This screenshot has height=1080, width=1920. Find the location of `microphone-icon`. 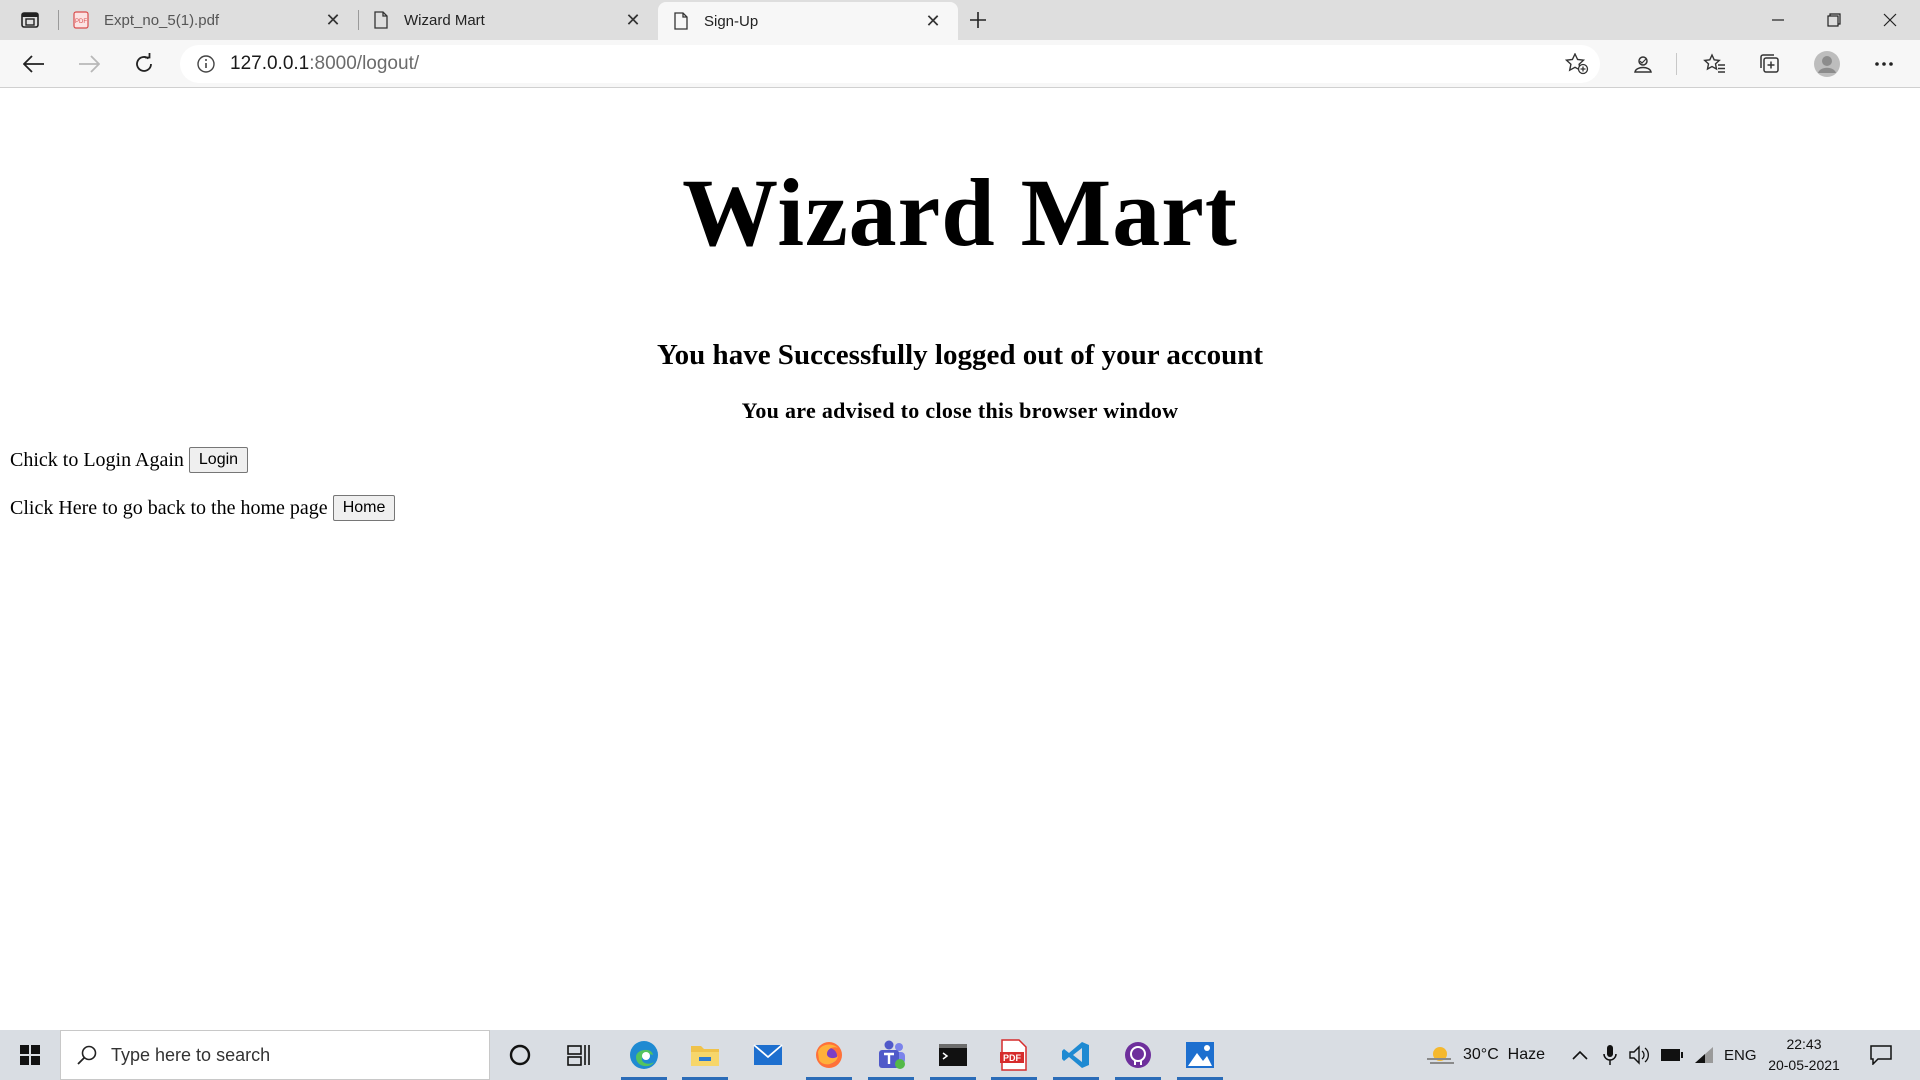

microphone-icon is located at coordinates (1610, 1055).